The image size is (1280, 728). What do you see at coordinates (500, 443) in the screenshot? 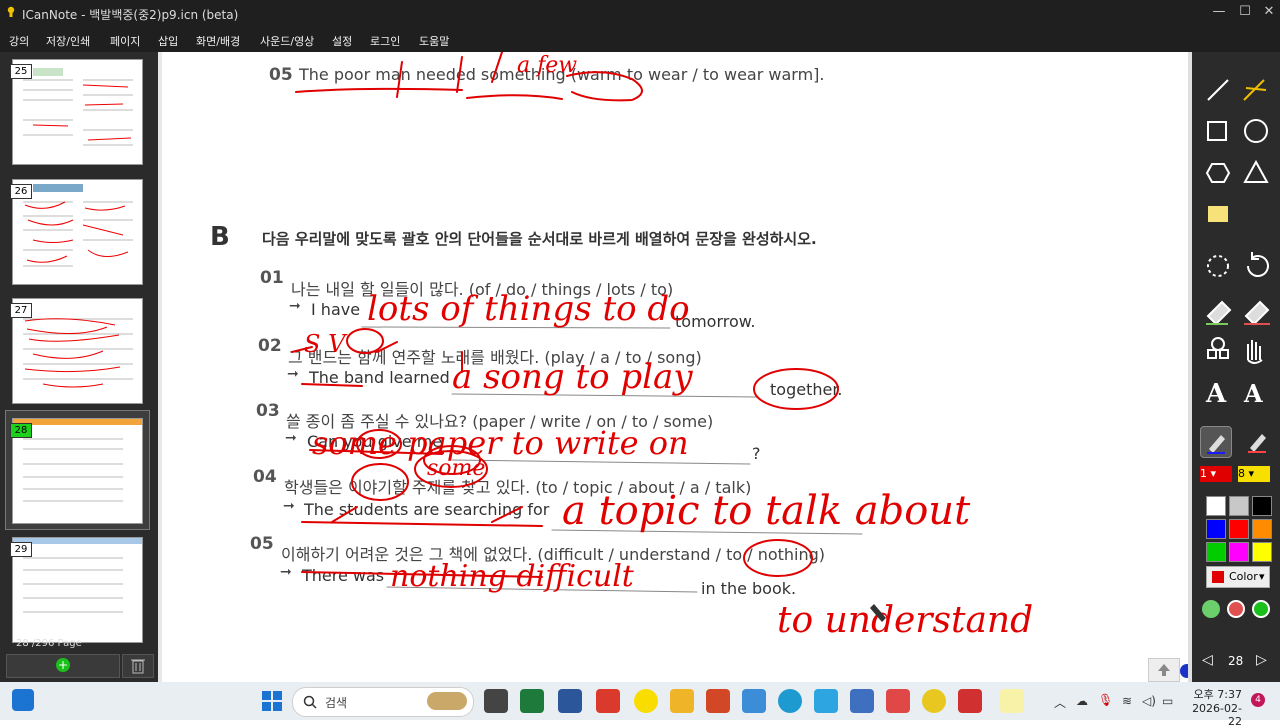
I see `handwriting-answer-03: some paper to write on` at bounding box center [500, 443].